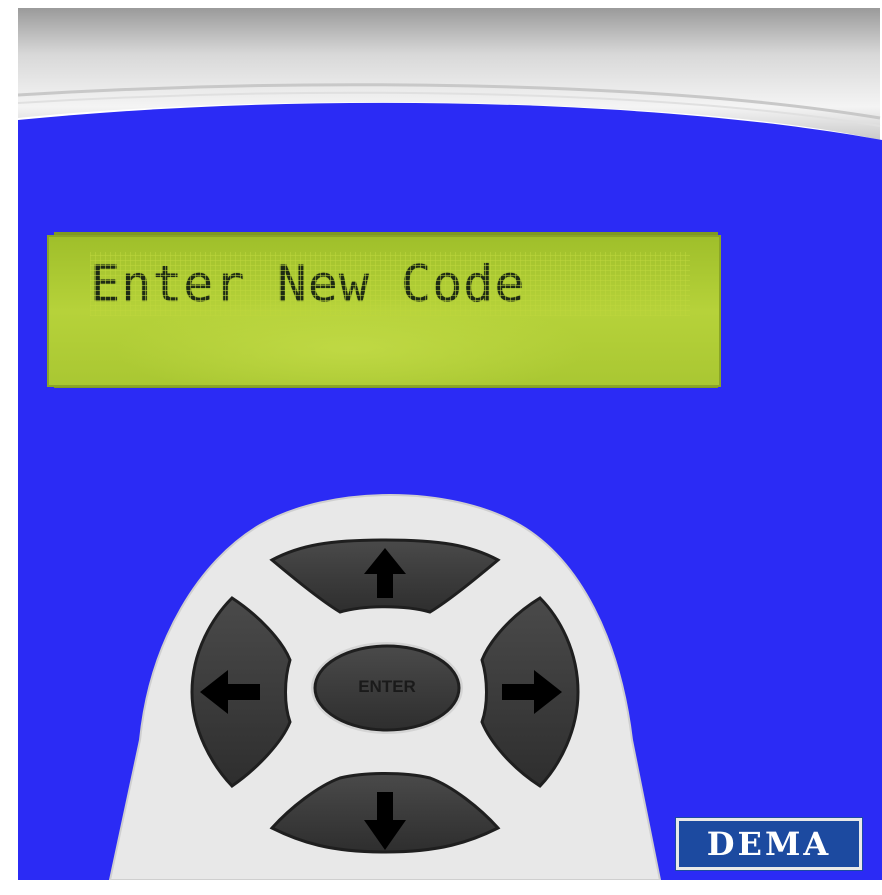 The height and width of the screenshot is (895, 882). What do you see at coordinates (390, 284) in the screenshot?
I see `lcd-display-text: Enter New Code` at bounding box center [390, 284].